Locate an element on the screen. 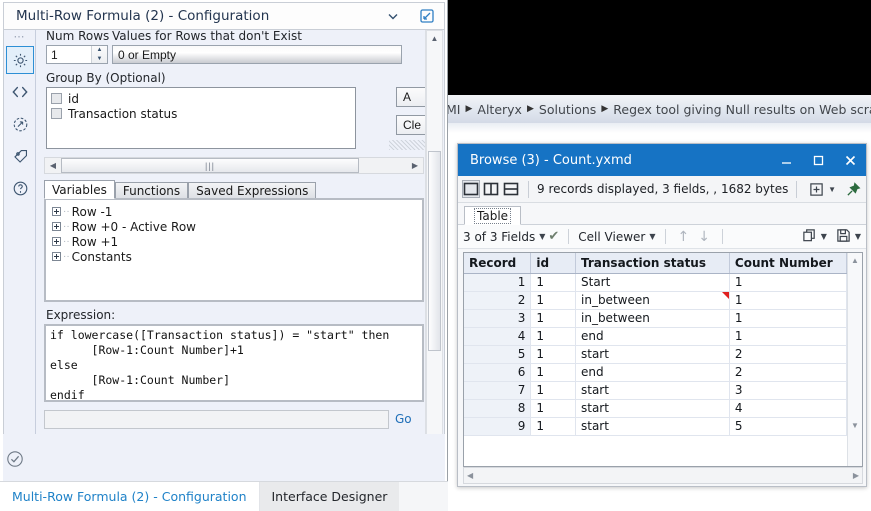 Image resolution: width=871 pixels, height=511 pixels. list-item: ·· Row +1 is located at coordinates (237, 241).